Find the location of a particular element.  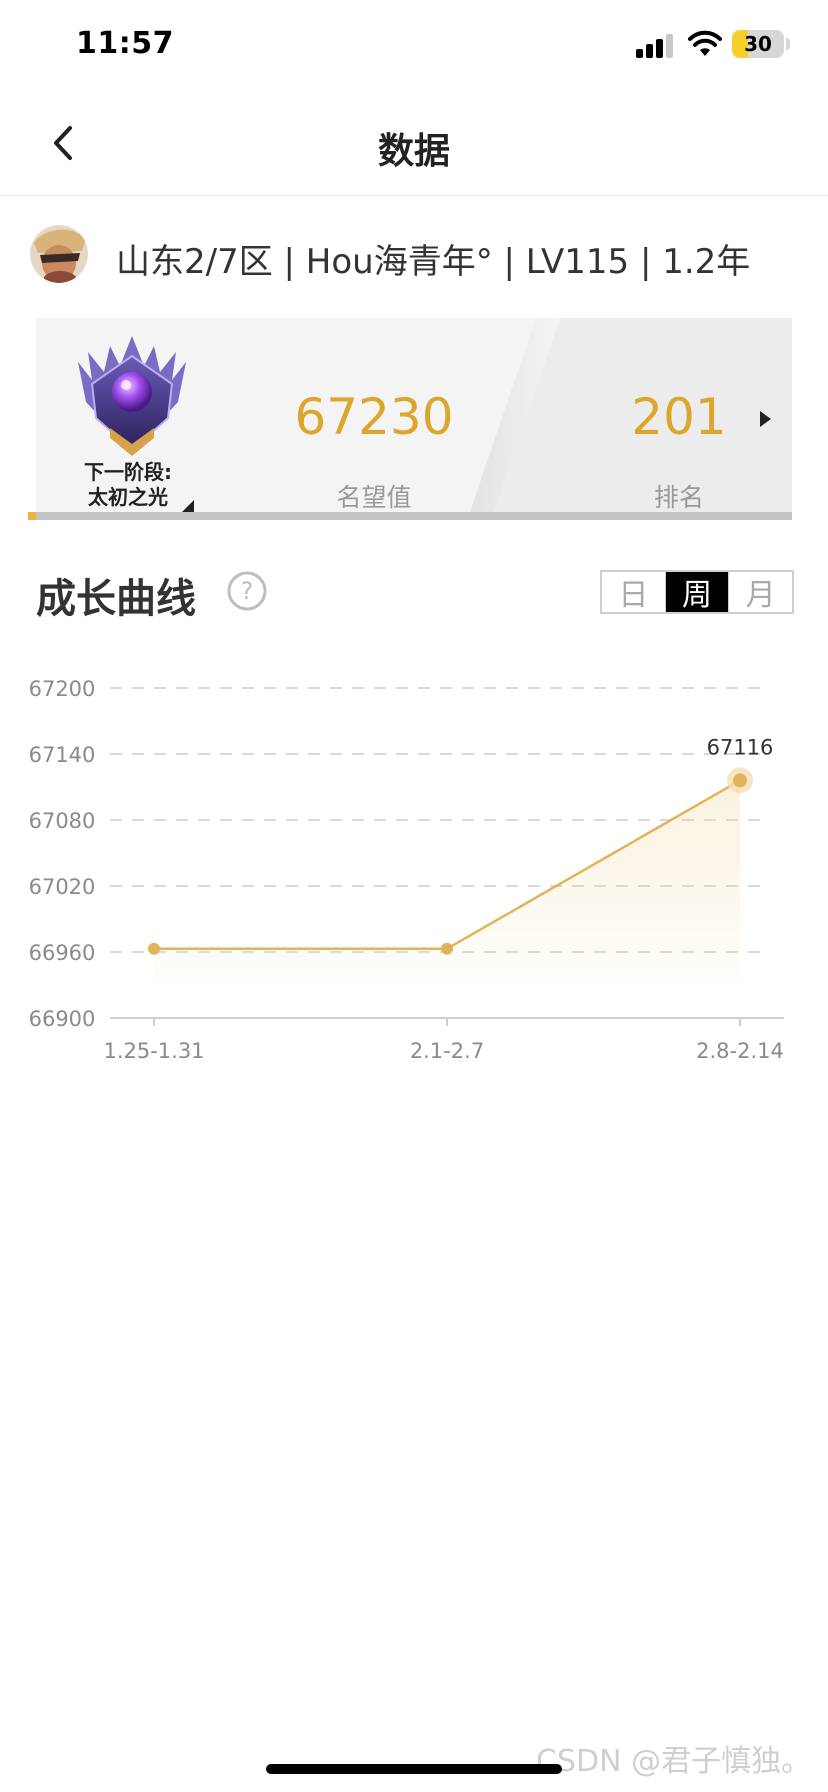

corner-arrow-icon is located at coordinates (188, 506).